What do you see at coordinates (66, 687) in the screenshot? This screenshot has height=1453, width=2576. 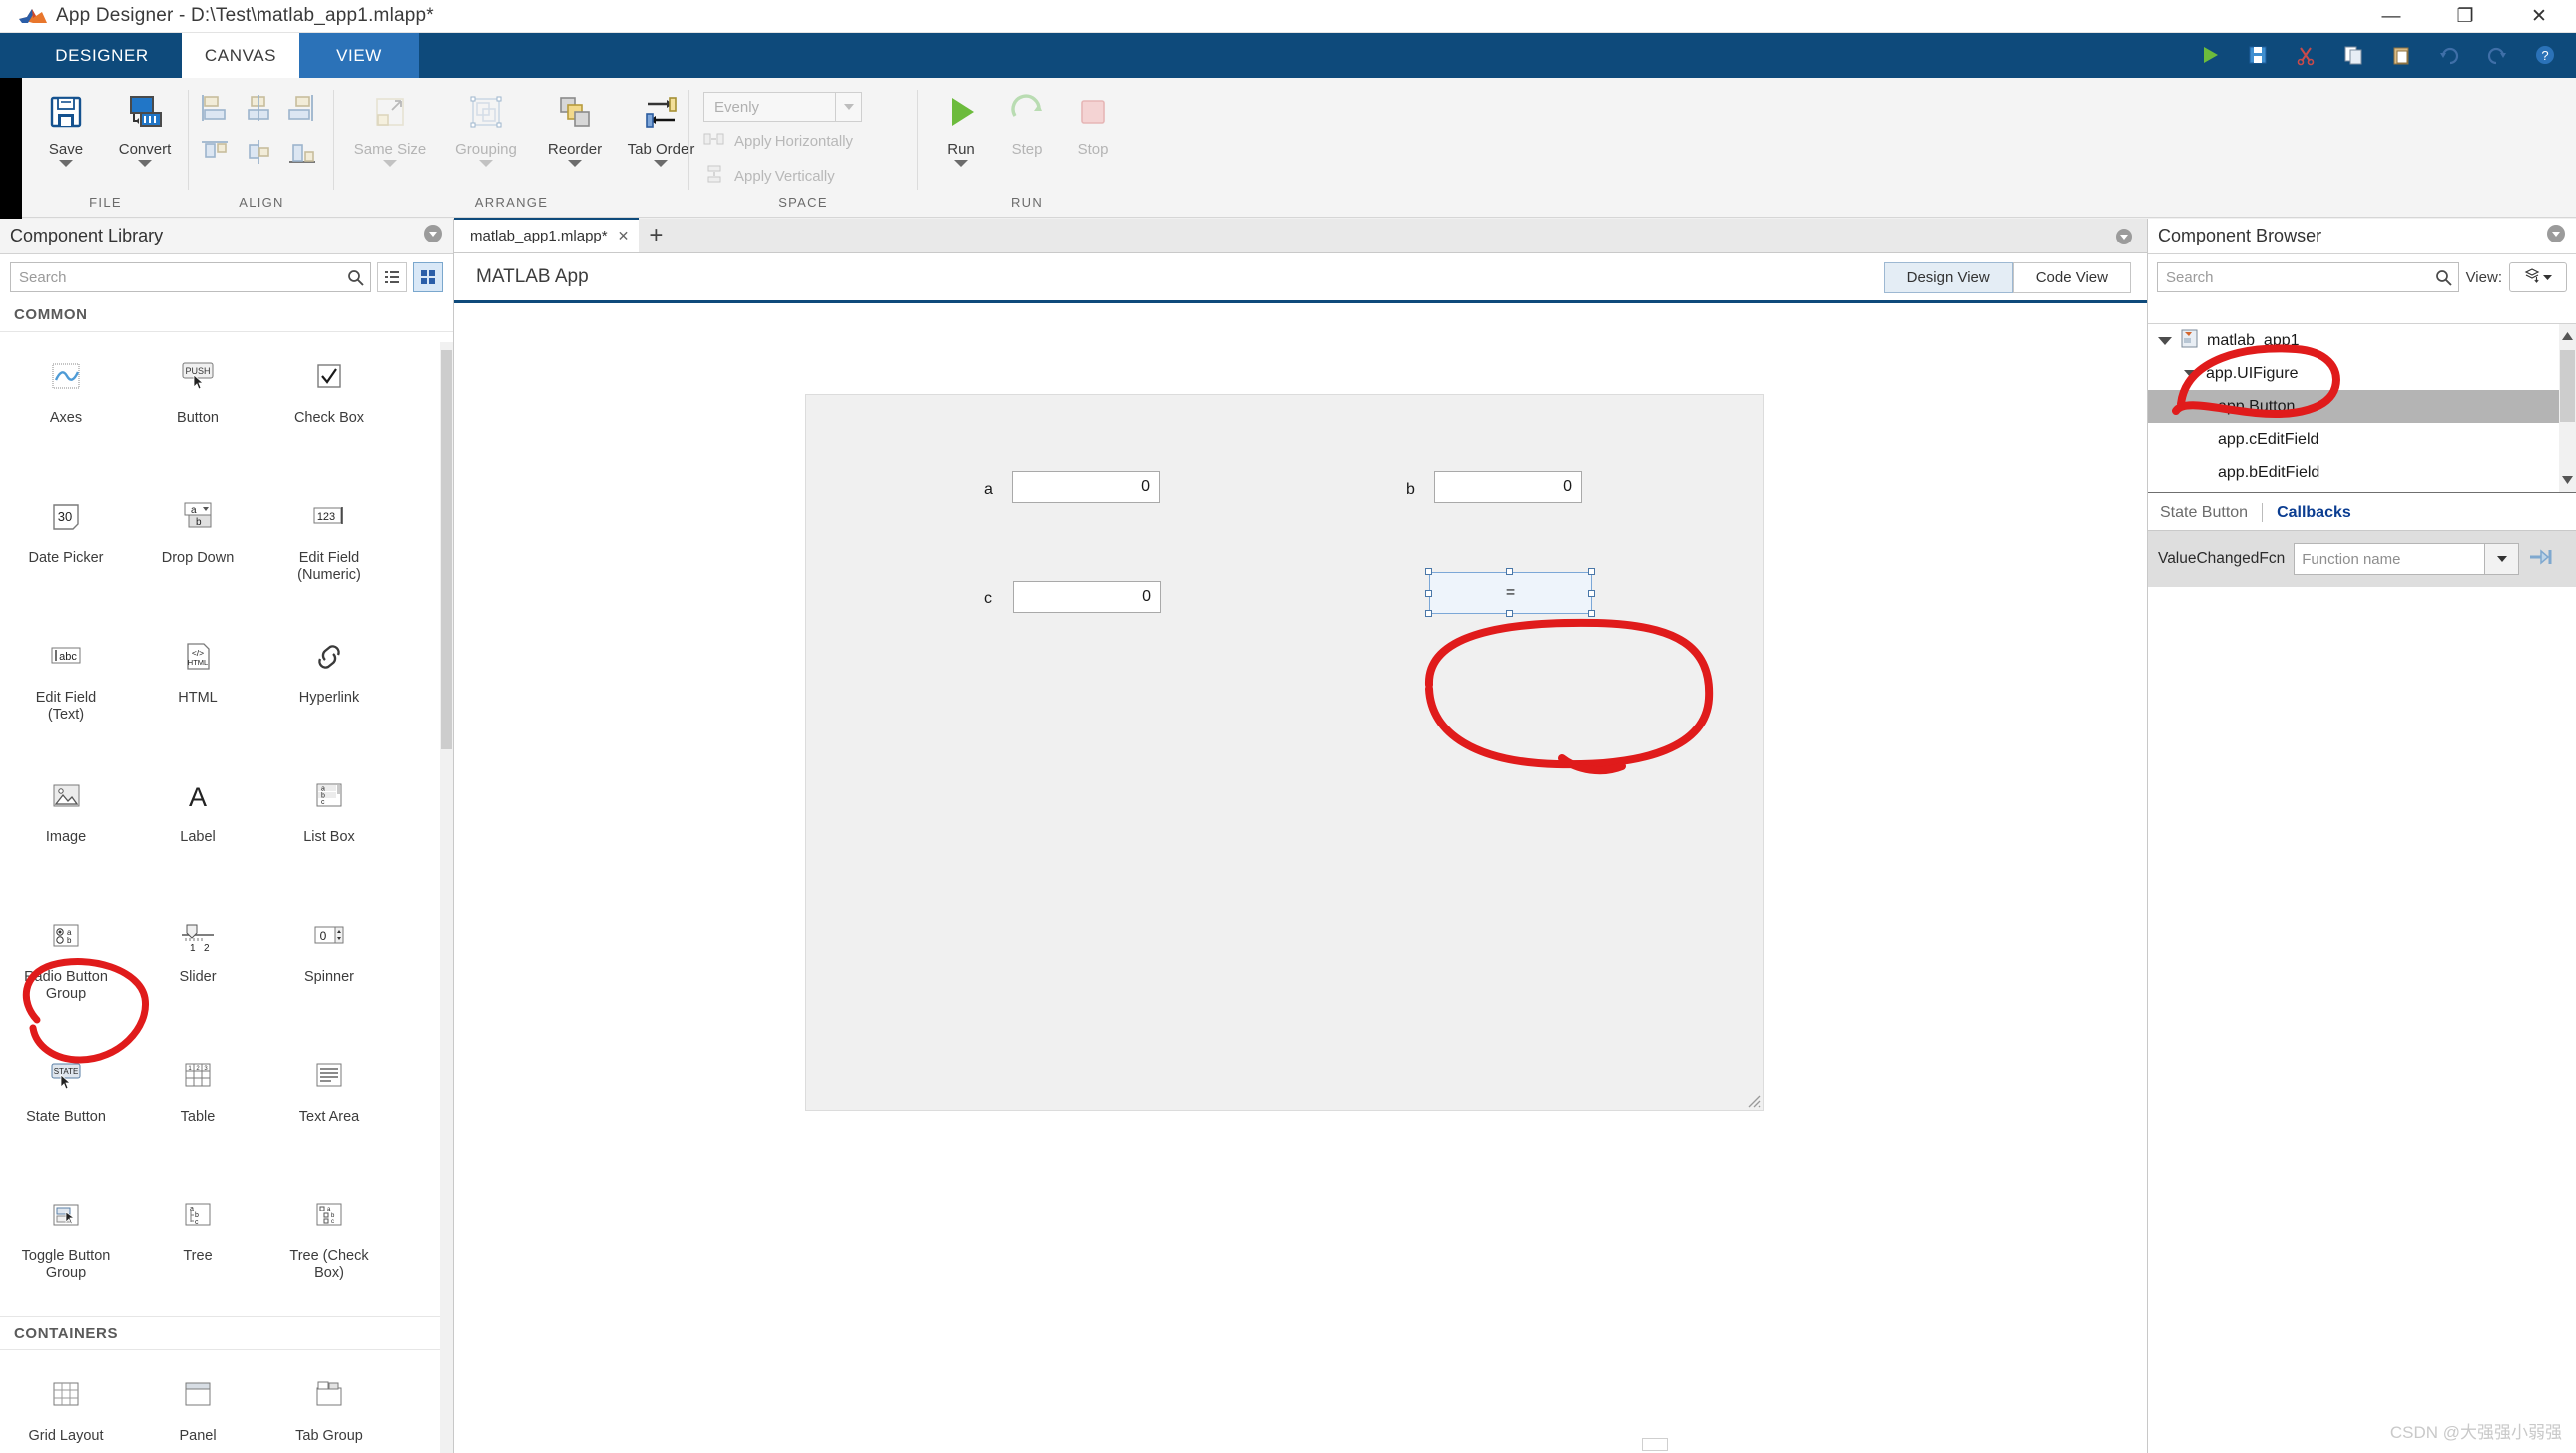 I see `library-item-edit-field-text: abc Edit Field (Text)` at bounding box center [66, 687].